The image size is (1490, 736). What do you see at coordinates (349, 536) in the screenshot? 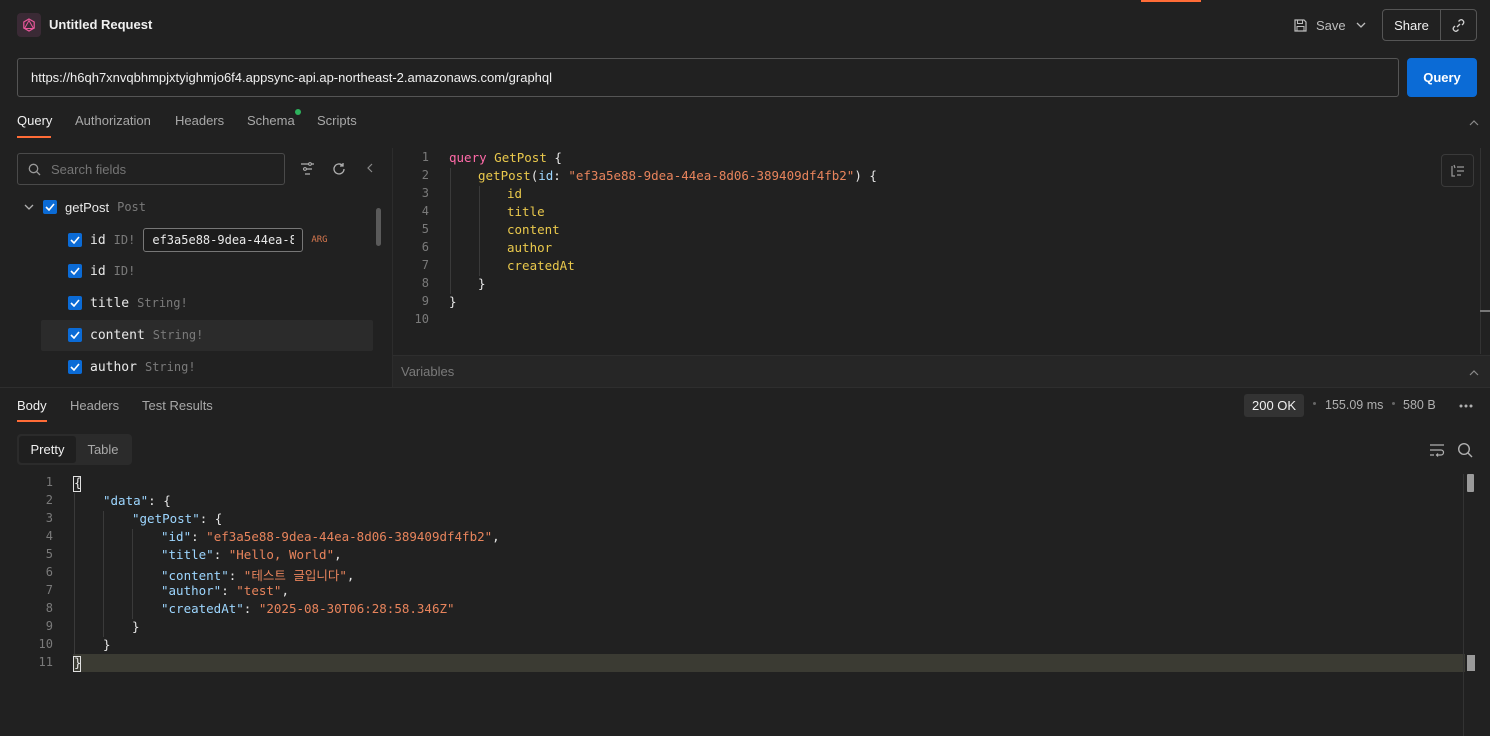
I see `json-value: "ef3a5e88-9dea-44ea-8d06-389409df4fb2"` at bounding box center [349, 536].